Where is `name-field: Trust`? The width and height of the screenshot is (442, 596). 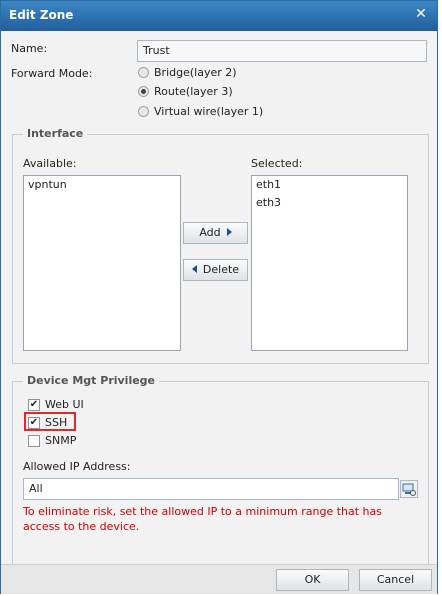
name-field: Trust is located at coordinates (282, 51).